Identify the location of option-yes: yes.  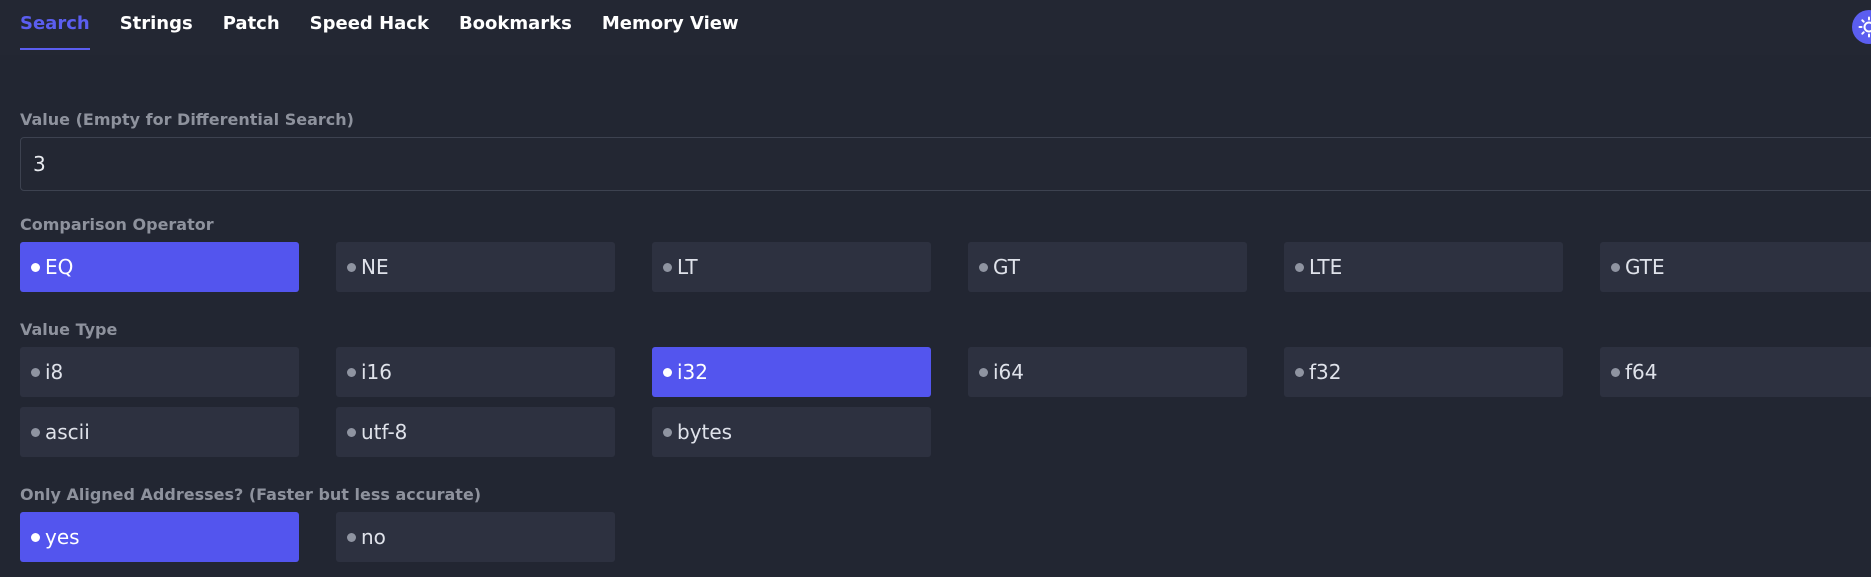
(159, 537).